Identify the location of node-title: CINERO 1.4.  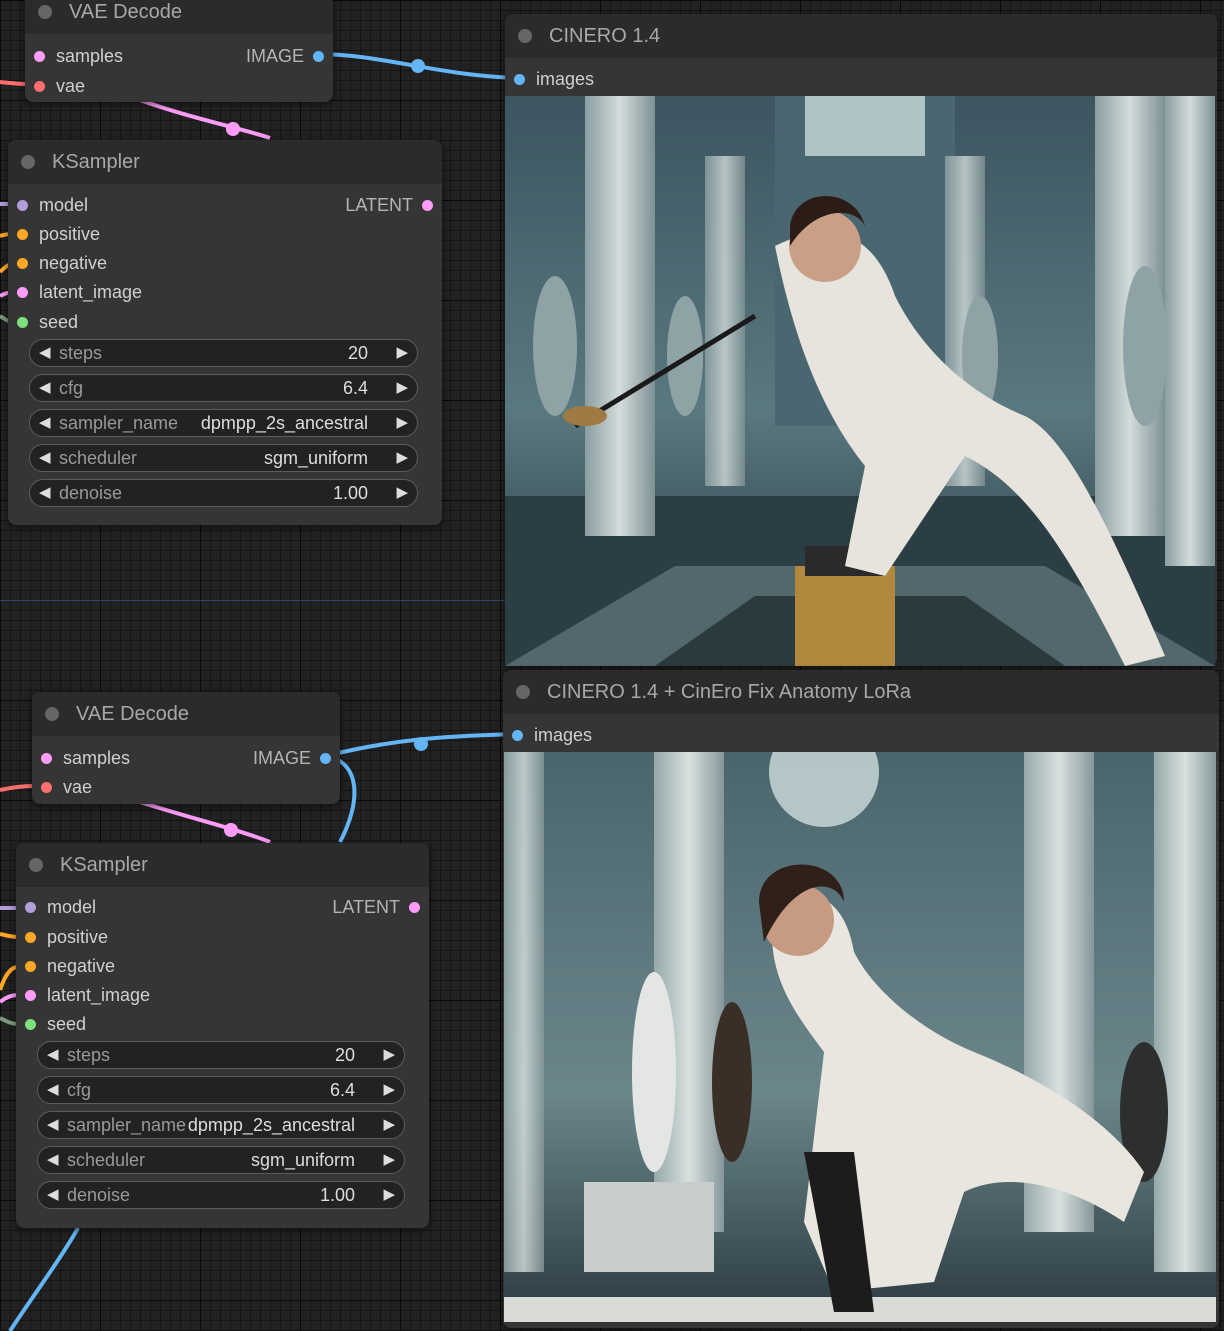
(861, 36).